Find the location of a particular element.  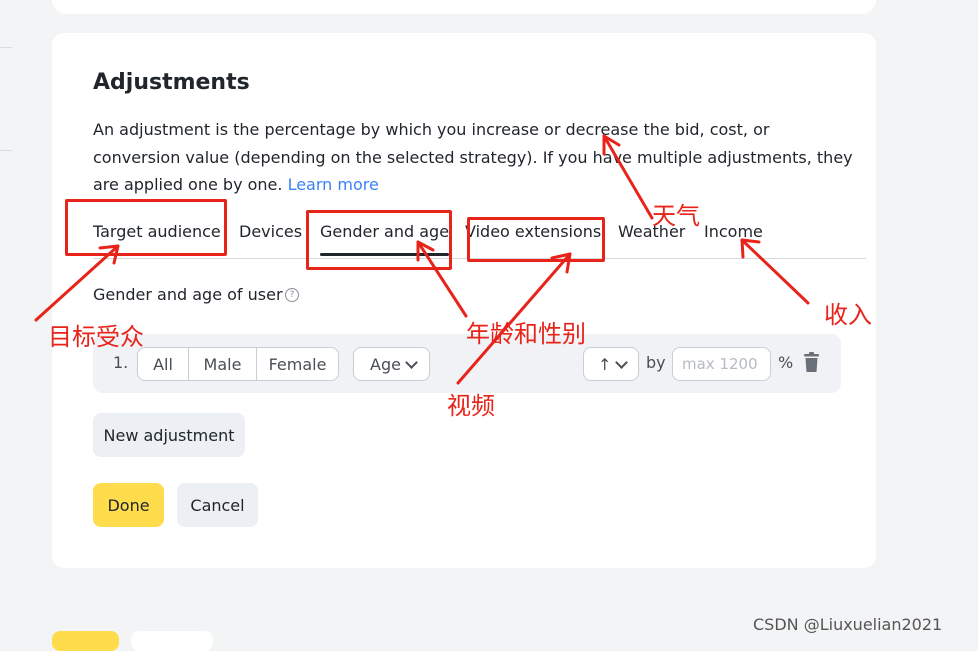

section-title: Adjustments is located at coordinates (171, 82).